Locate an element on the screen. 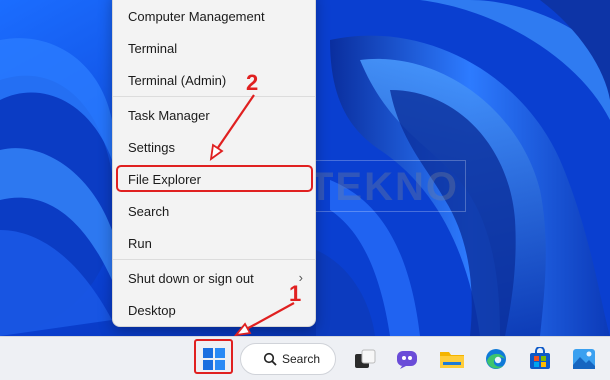  menu-item-label: Settings is located at coordinates (151, 147).